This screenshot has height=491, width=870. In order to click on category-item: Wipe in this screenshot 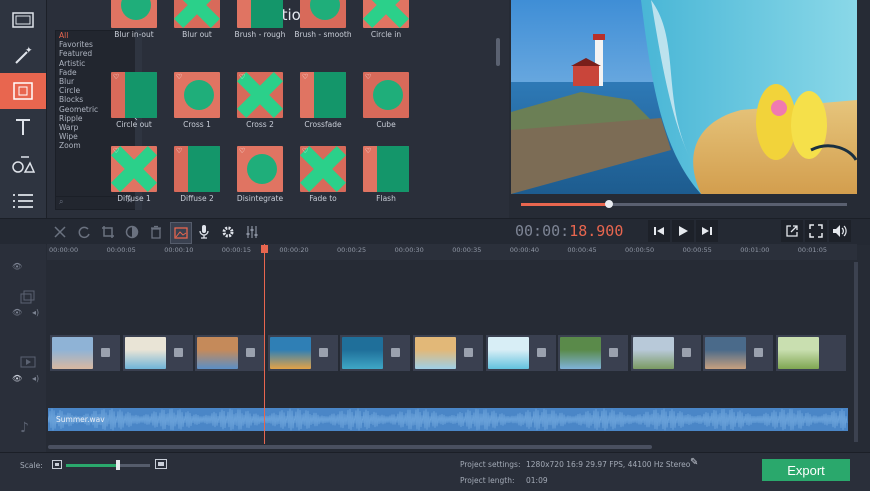, I will do `click(96, 136)`.